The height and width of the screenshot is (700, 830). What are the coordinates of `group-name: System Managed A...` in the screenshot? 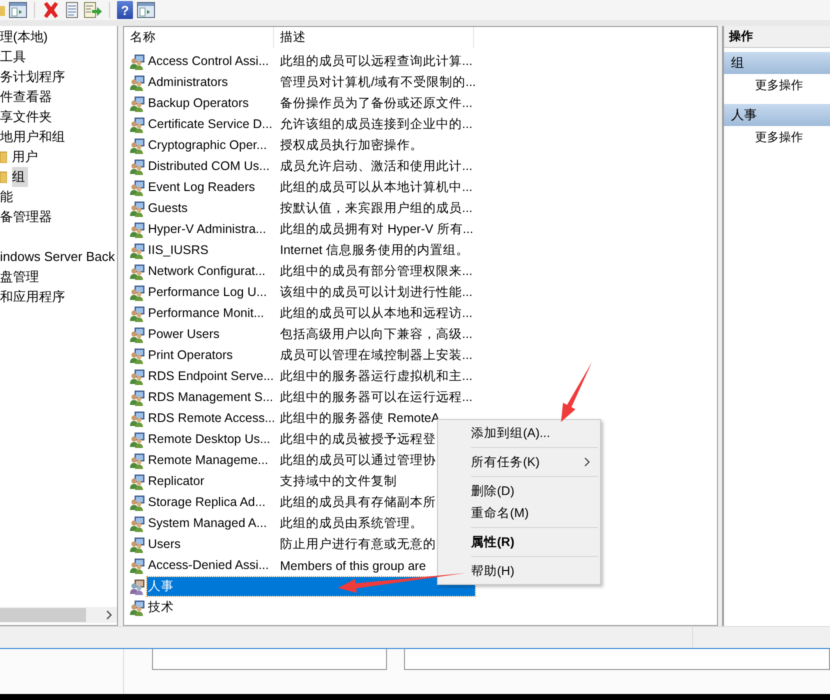 It's located at (211, 523).